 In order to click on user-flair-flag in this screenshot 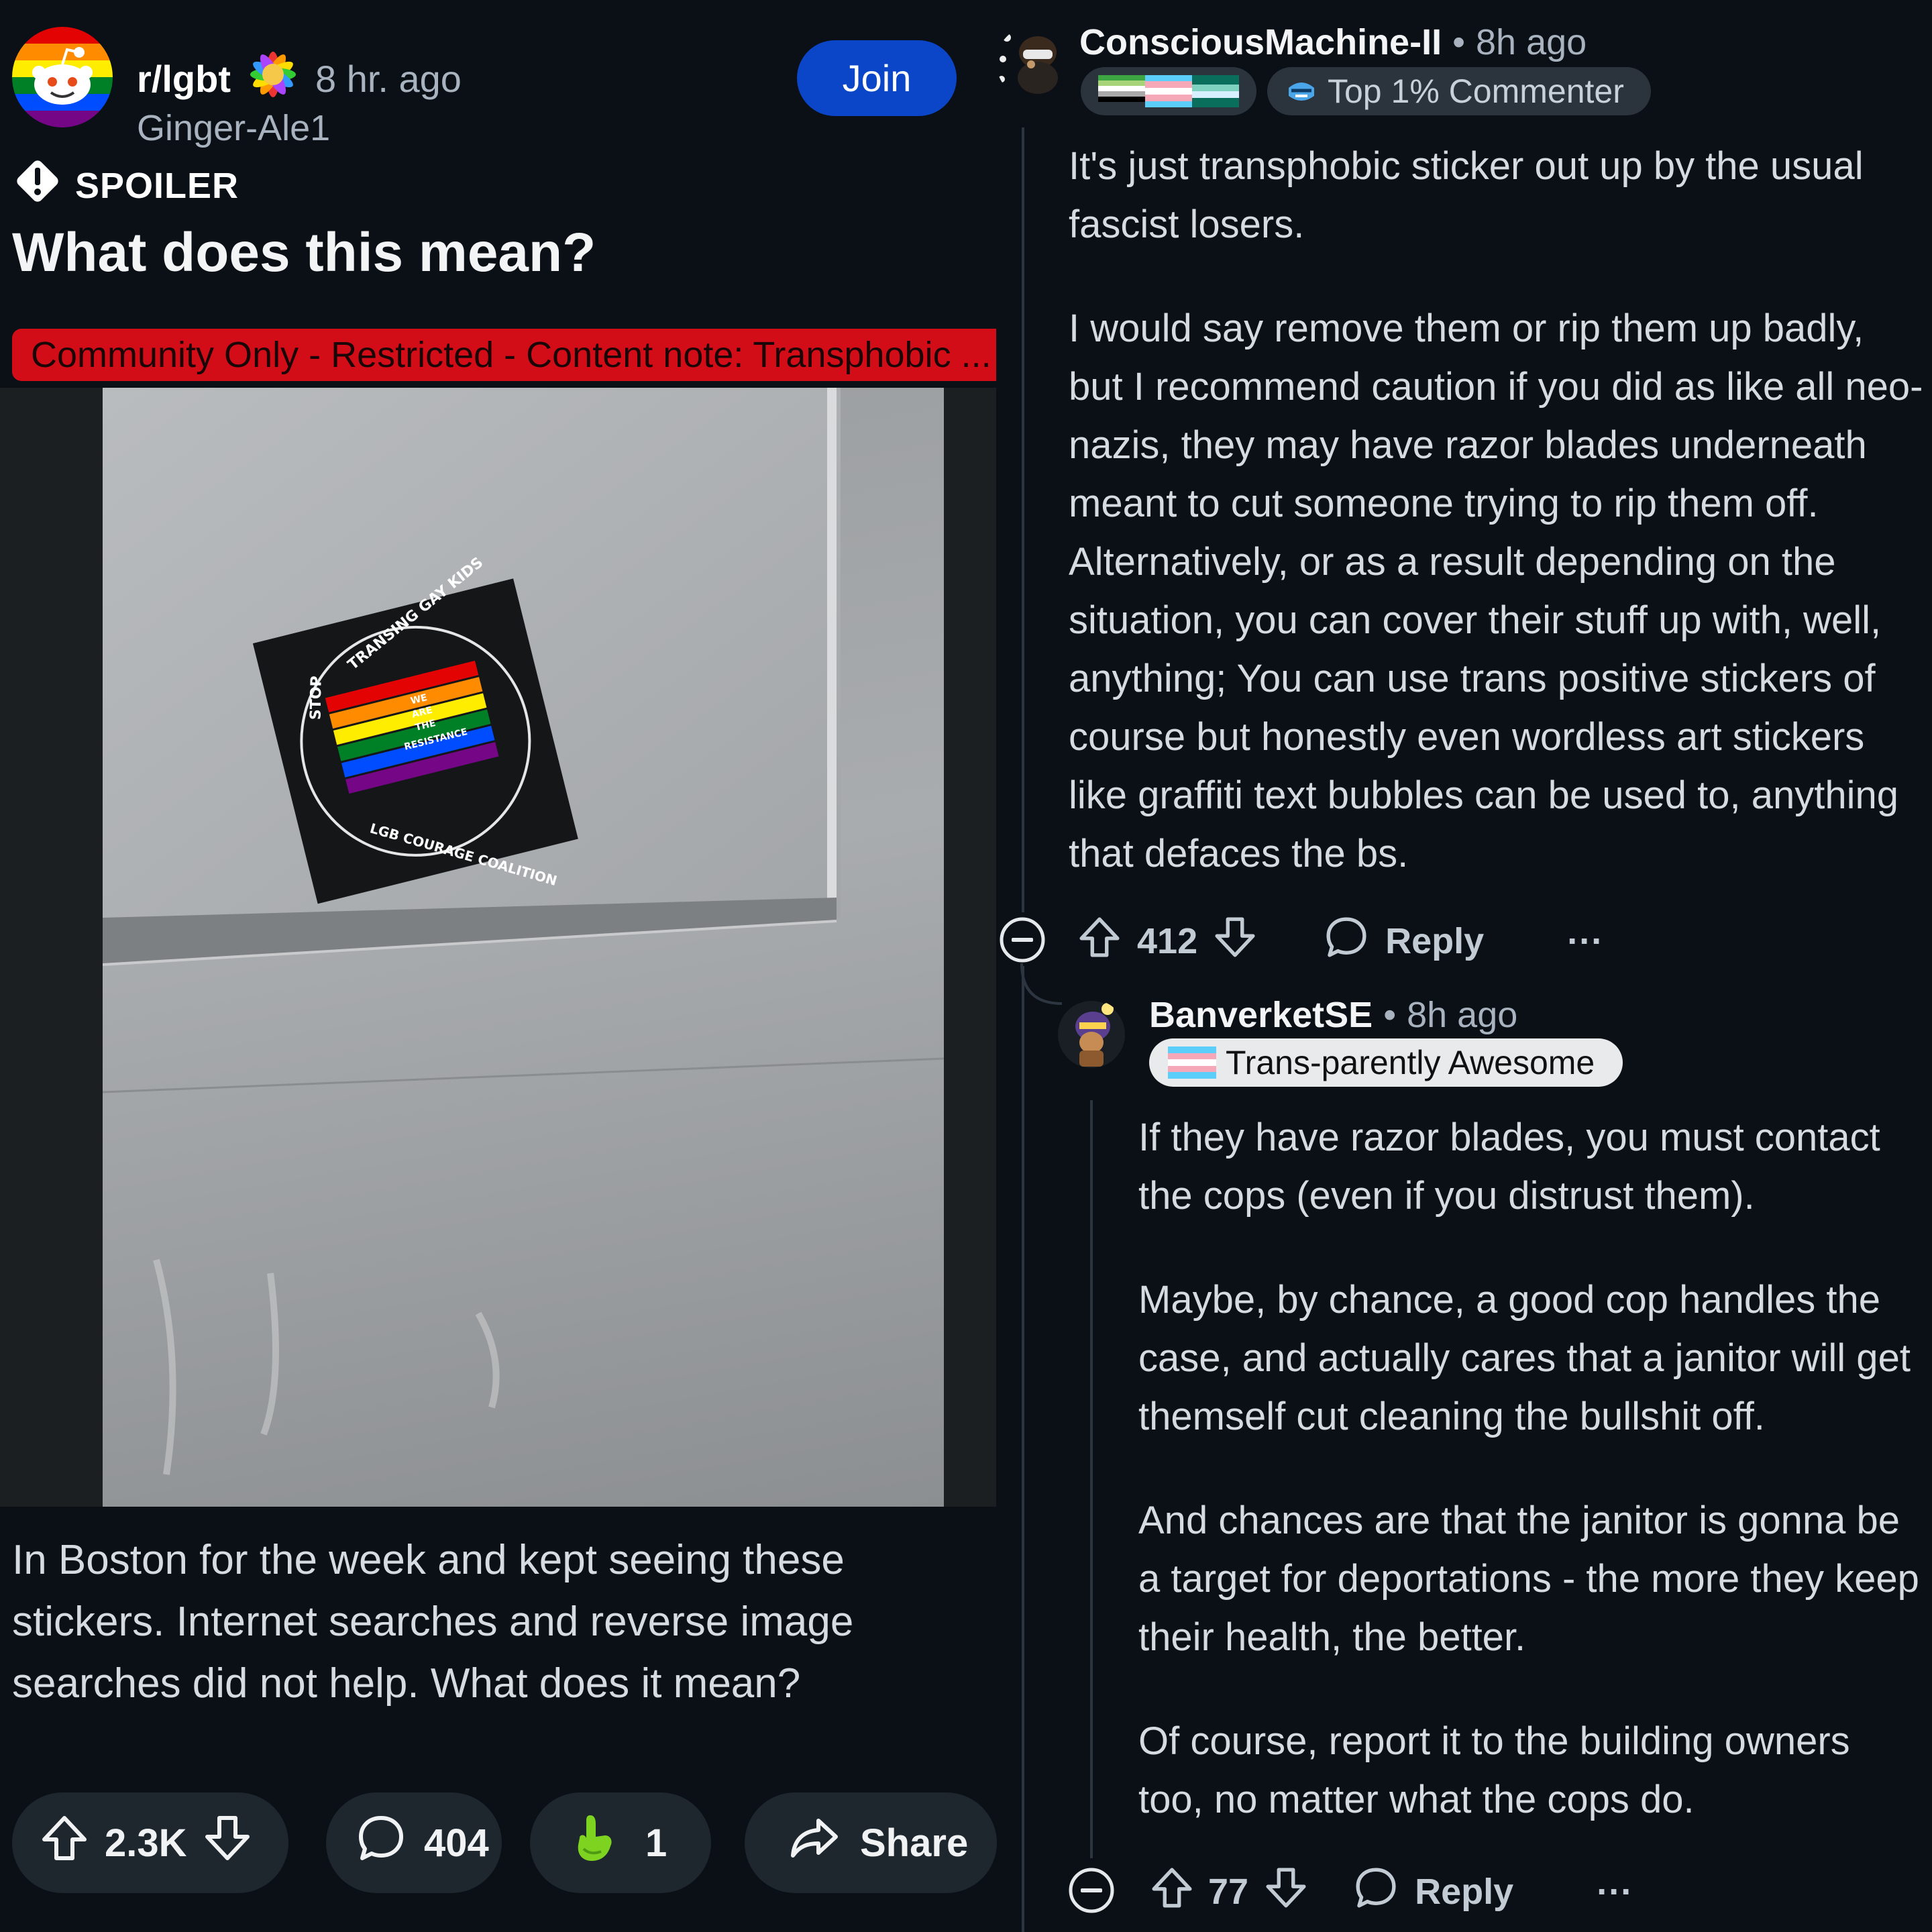, I will do `click(1168, 91)`.